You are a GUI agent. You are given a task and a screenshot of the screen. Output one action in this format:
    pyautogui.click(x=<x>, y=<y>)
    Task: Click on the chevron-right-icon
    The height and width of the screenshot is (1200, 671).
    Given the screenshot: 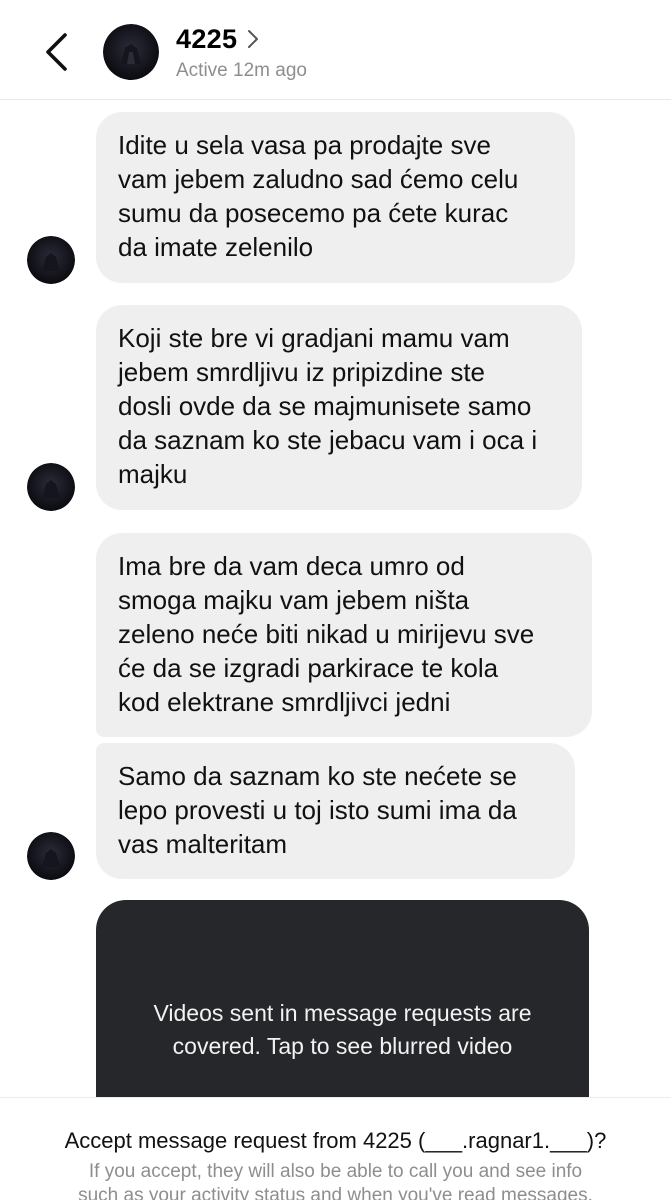 What is the action you would take?
    pyautogui.click(x=253, y=39)
    